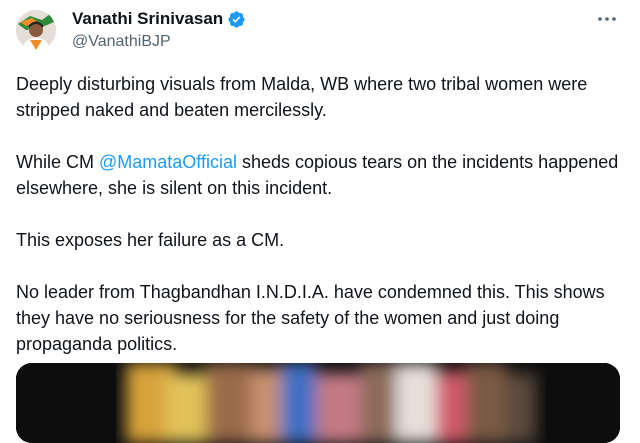 This screenshot has height=443, width=640. I want to click on more-options-icon, so click(607, 19).